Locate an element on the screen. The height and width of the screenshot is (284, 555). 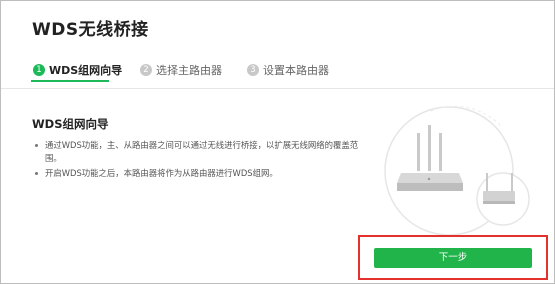
step-number-badge: 1 is located at coordinates (39, 70).